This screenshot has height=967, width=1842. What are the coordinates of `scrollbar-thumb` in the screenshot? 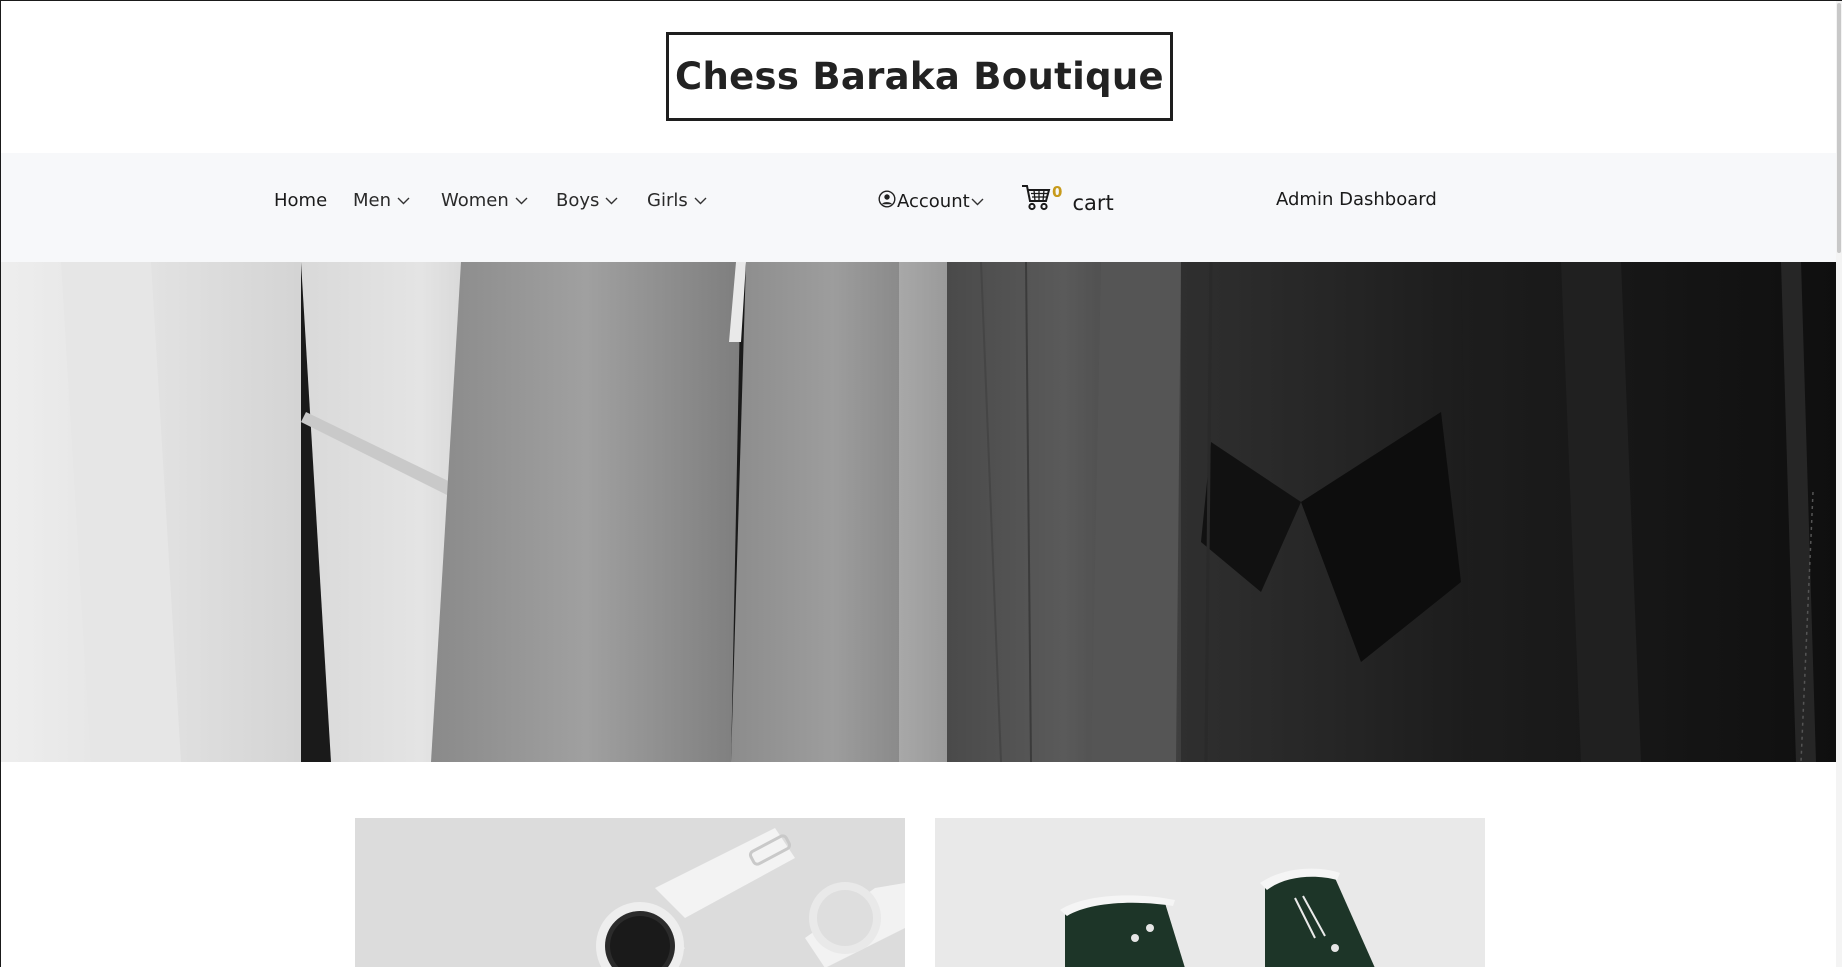 It's located at (1839, 128).